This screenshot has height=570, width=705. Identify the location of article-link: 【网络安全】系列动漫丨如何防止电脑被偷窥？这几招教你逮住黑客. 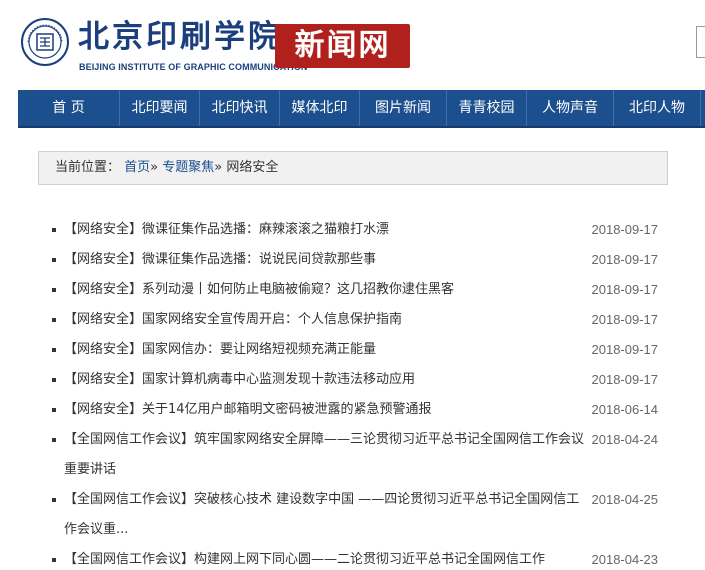
(324, 290).